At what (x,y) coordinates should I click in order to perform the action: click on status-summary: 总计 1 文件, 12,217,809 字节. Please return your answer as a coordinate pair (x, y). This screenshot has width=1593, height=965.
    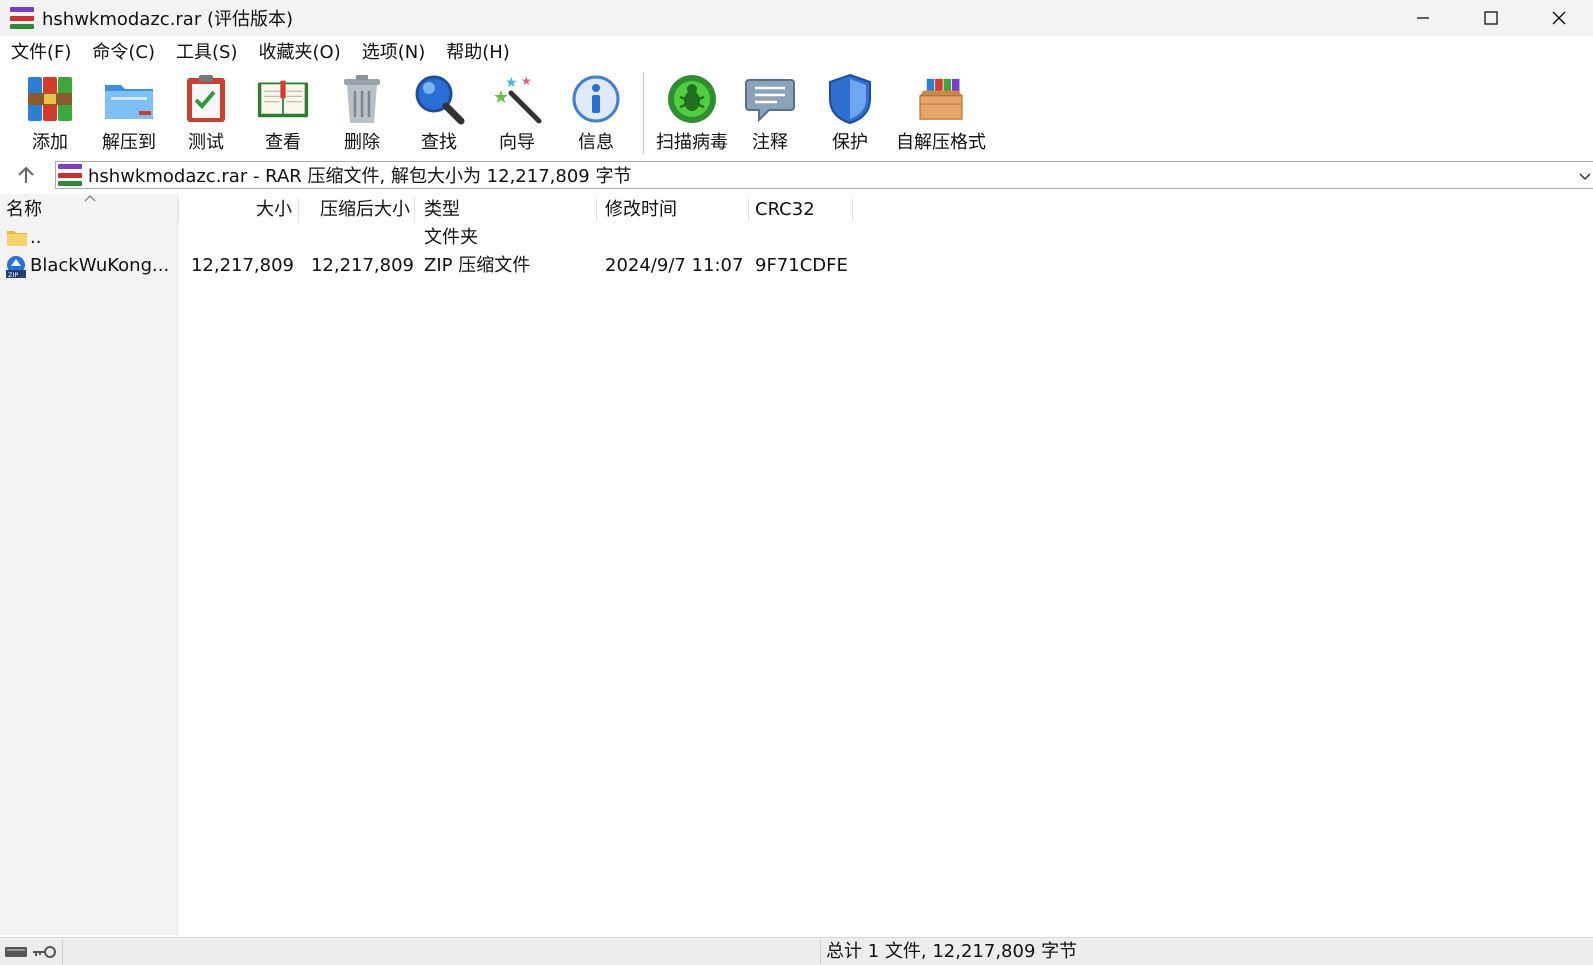
    Looking at the image, I should click on (952, 951).